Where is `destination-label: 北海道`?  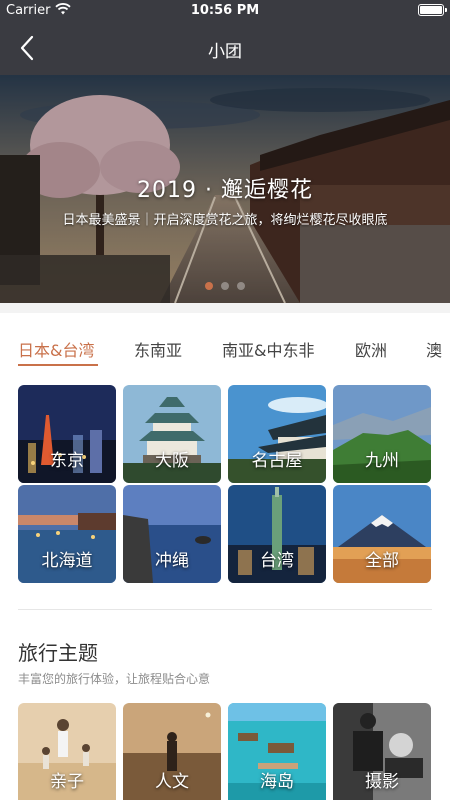 destination-label: 北海道 is located at coordinates (67, 561).